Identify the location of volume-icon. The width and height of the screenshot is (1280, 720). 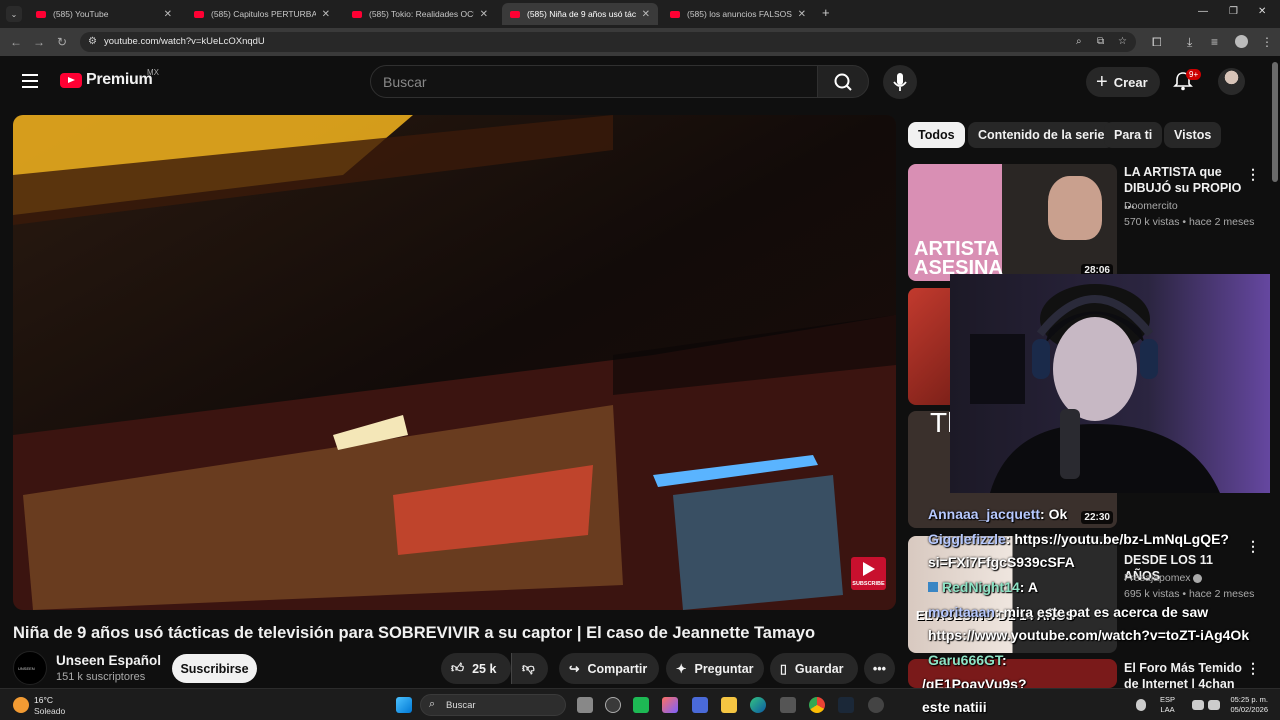
(1214, 705).